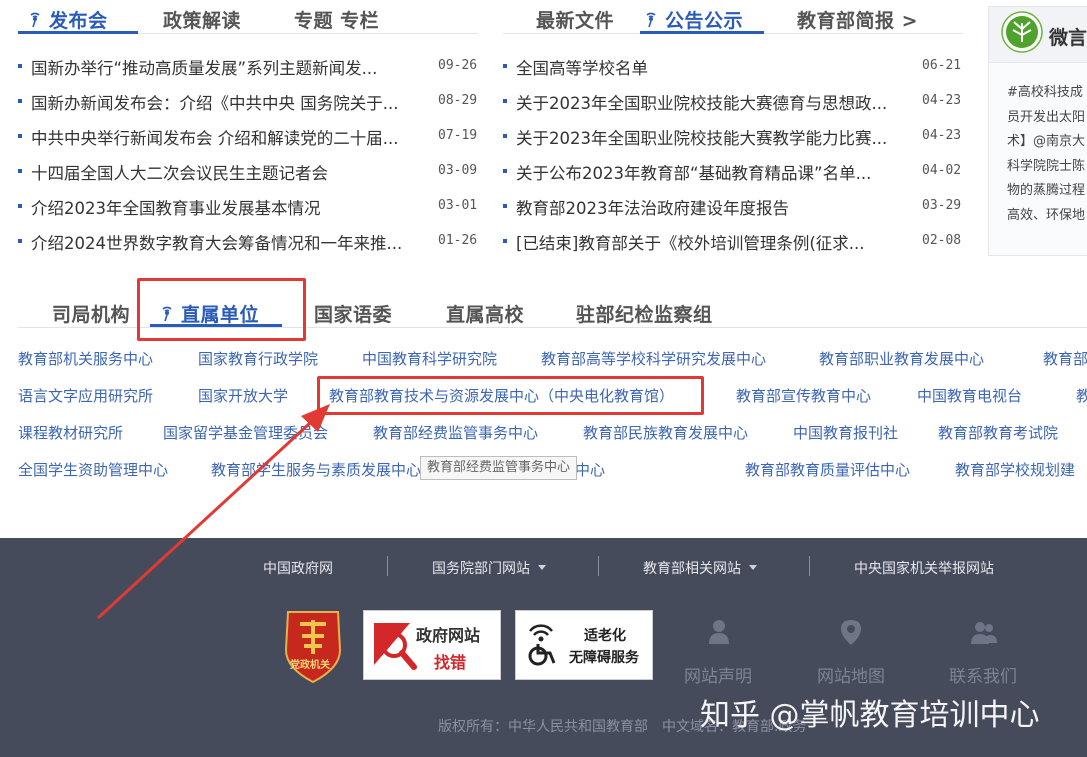 Image resolution: width=1087 pixels, height=757 pixels. What do you see at coordinates (213, 512) in the screenshot?
I see `annotation-arrow` at bounding box center [213, 512].